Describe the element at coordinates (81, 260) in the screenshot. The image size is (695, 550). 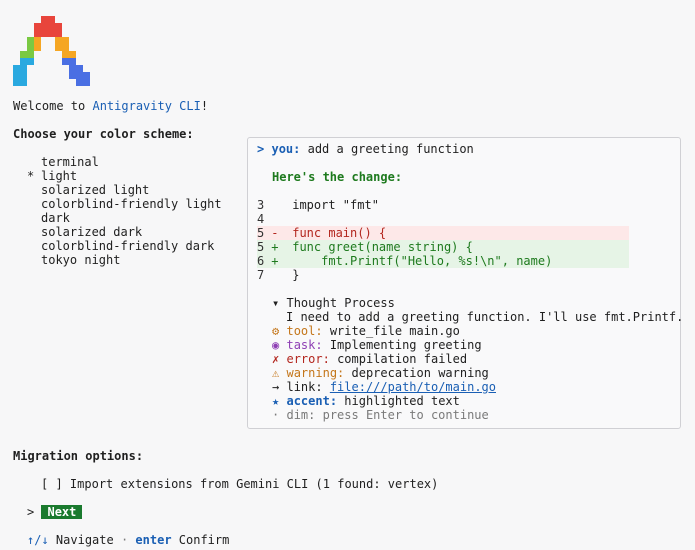
I see `scheme-option-label: tokyo night` at that location.